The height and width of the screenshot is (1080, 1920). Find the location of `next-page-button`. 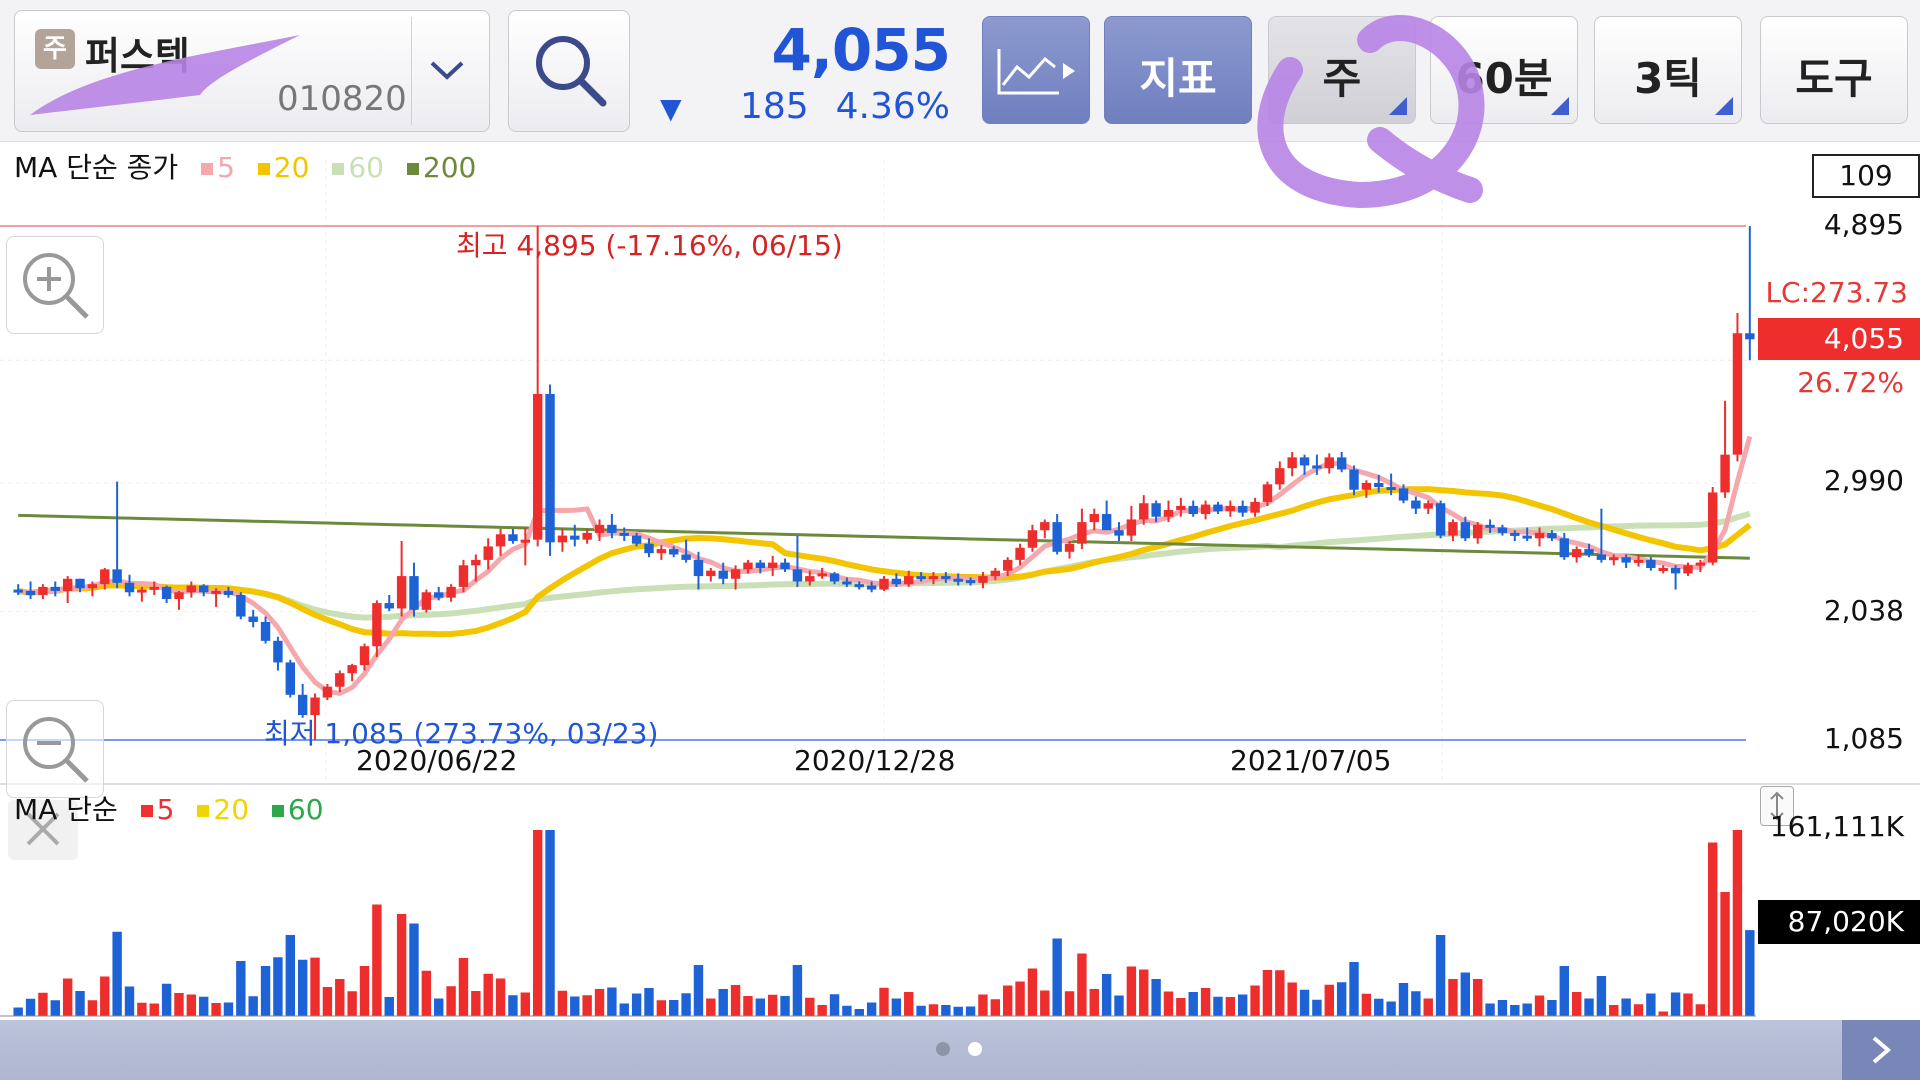

next-page-button is located at coordinates (1881, 1050).